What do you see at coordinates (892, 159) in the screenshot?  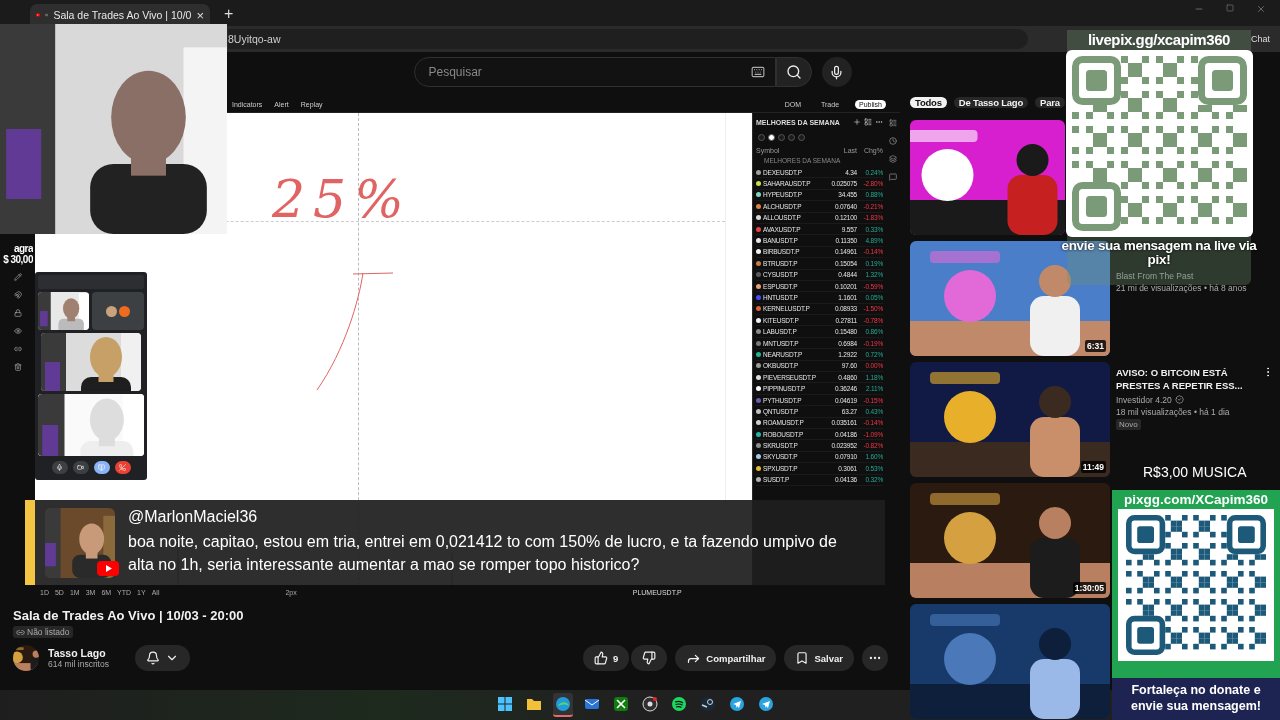 I see `layers-icon` at bounding box center [892, 159].